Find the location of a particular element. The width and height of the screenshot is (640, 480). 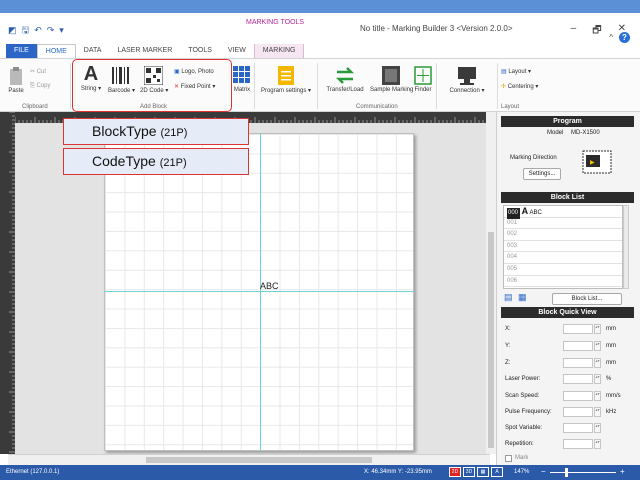

zoom-slider is located at coordinates (583, 472).